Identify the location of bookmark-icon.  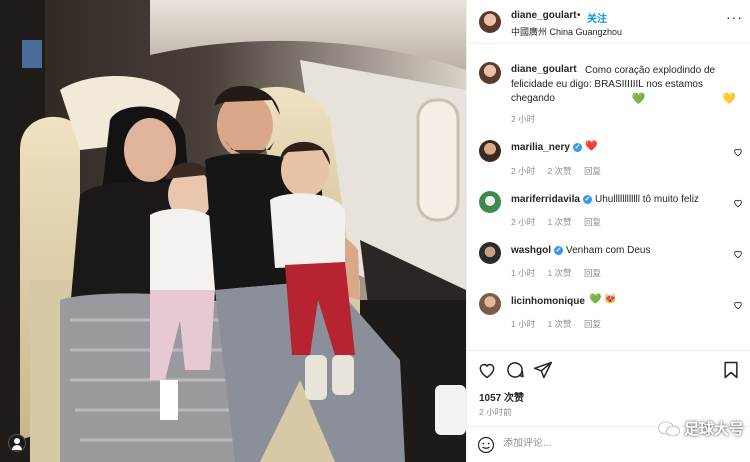
(731, 370).